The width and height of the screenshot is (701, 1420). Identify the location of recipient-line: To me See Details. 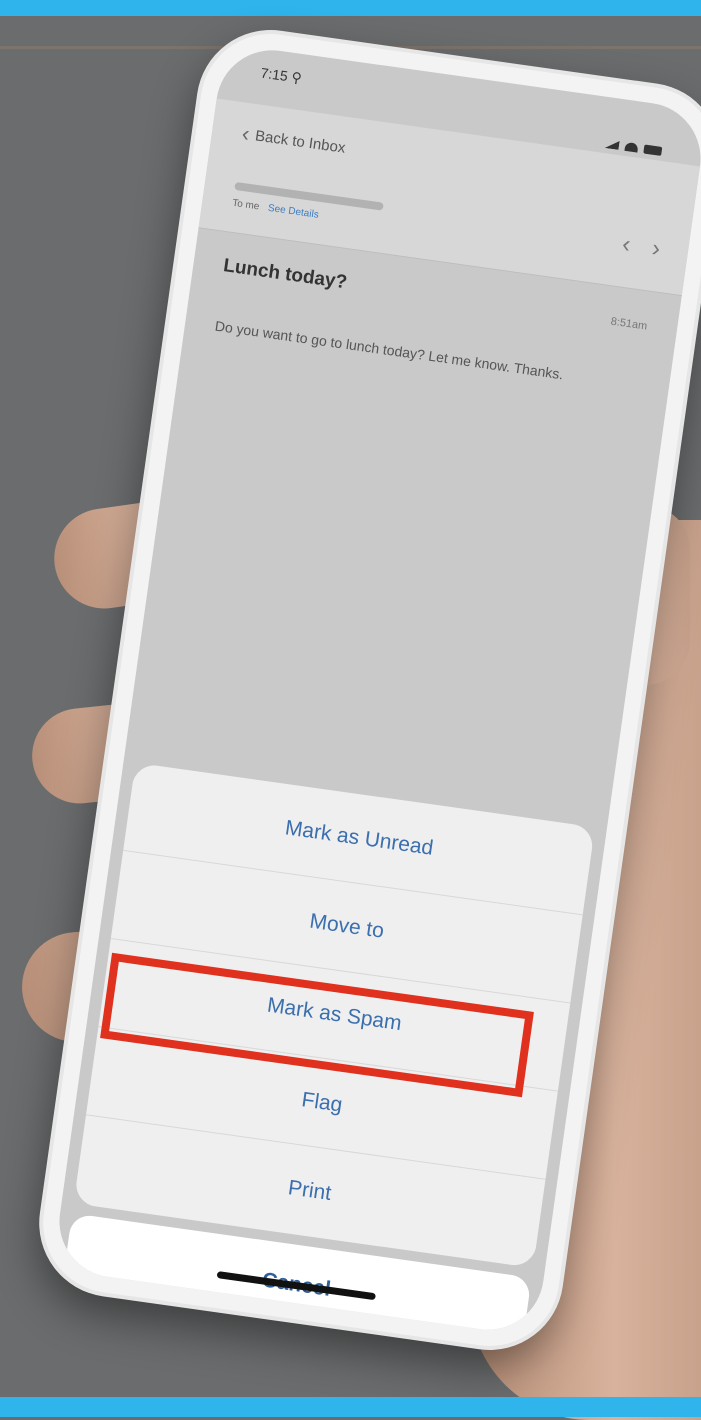
(276, 209).